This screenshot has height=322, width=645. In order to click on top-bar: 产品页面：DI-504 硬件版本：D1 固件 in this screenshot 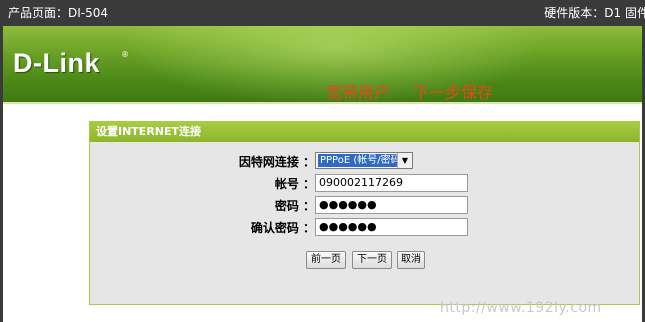, I will do `click(322, 13)`.